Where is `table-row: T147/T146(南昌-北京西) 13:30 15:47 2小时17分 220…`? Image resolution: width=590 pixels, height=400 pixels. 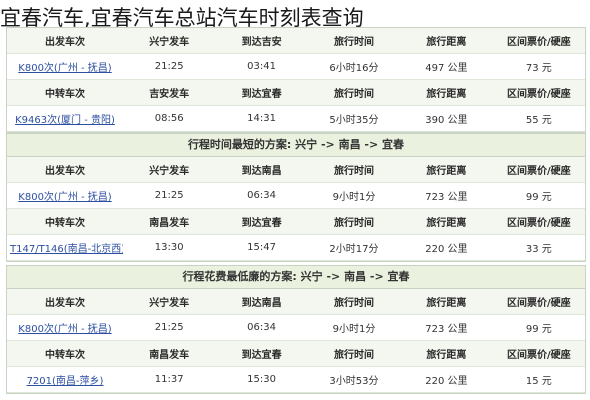 table-row: T147/T146(南昌-北京西) 13:30 15:47 2小时17分 220… is located at coordinates (296, 247).